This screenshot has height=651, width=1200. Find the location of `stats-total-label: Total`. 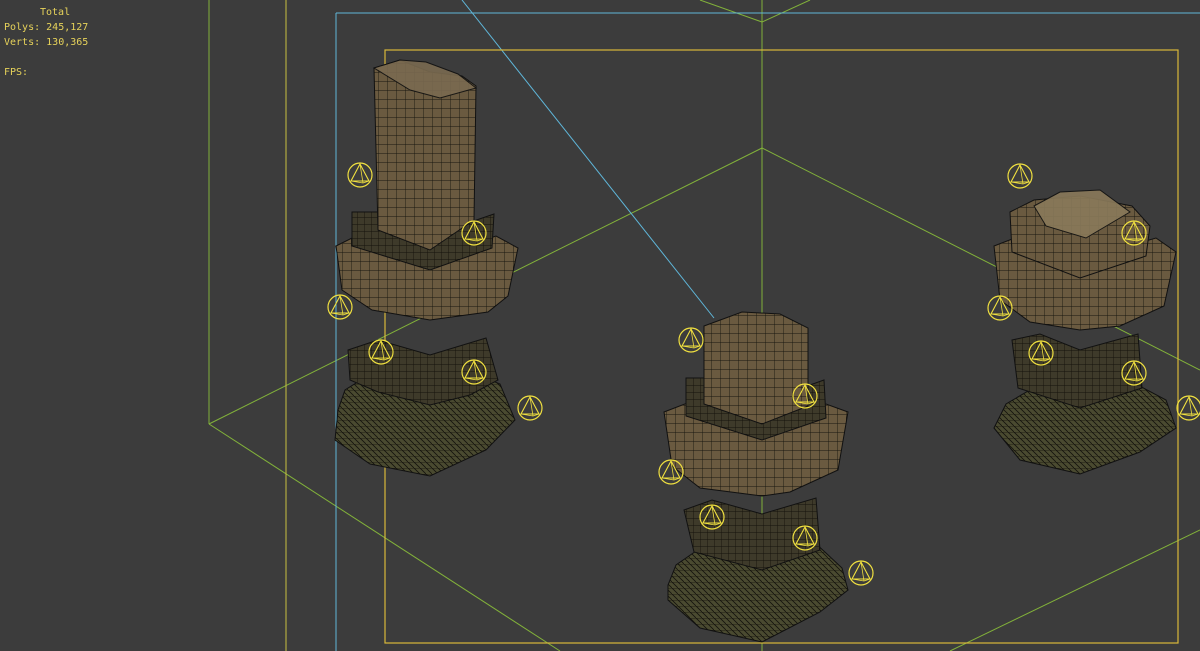

stats-total-label: Total is located at coordinates (55, 12).